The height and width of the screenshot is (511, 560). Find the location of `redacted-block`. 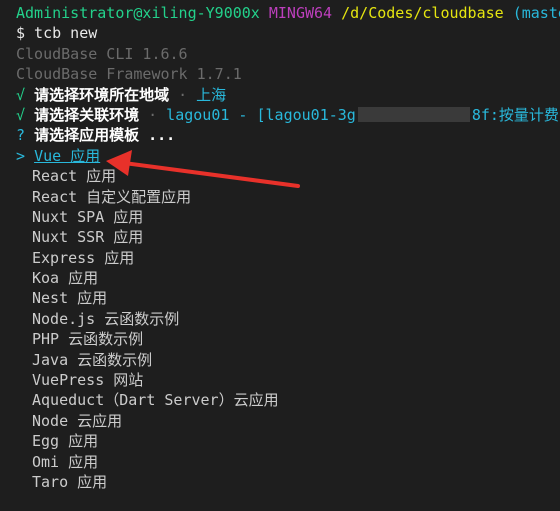

redacted-block is located at coordinates (413, 114).